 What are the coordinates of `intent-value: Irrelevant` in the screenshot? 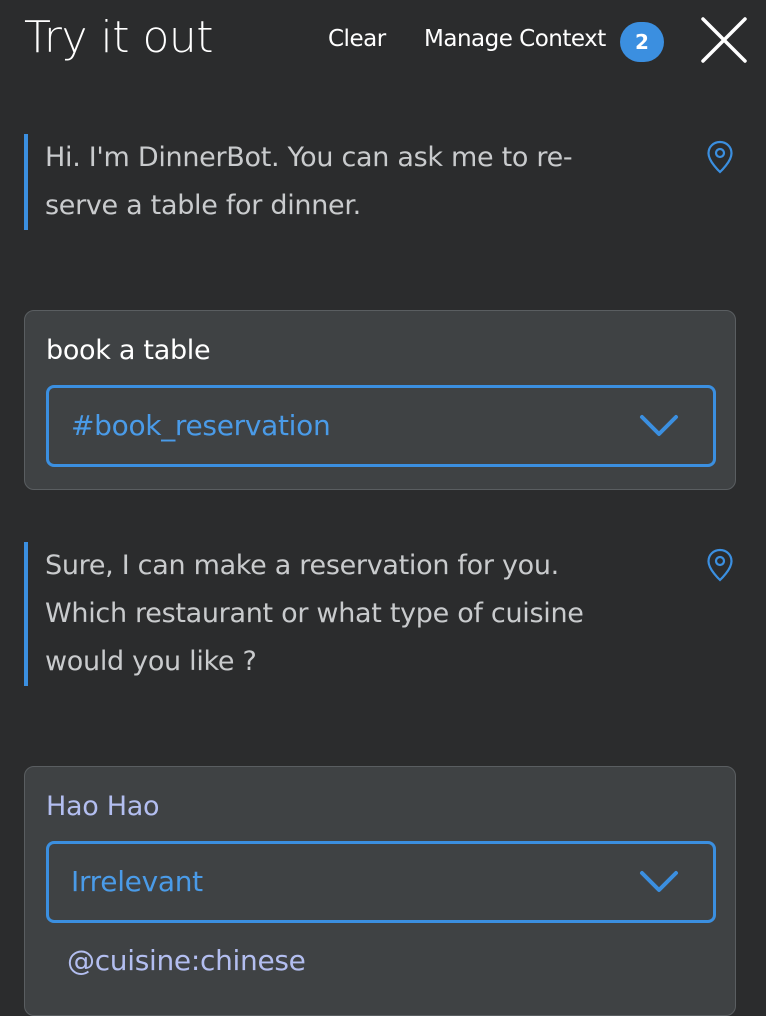 It's located at (137, 881).